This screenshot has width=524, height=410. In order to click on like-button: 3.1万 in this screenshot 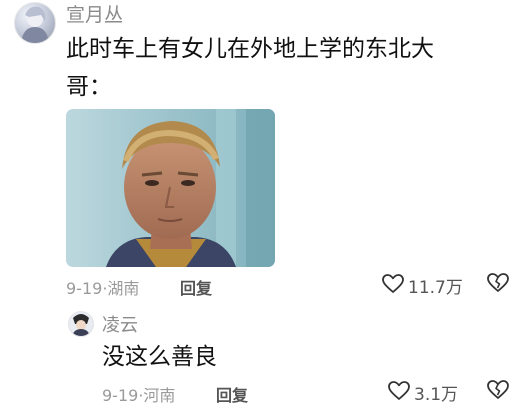, I will do `click(423, 392)`.